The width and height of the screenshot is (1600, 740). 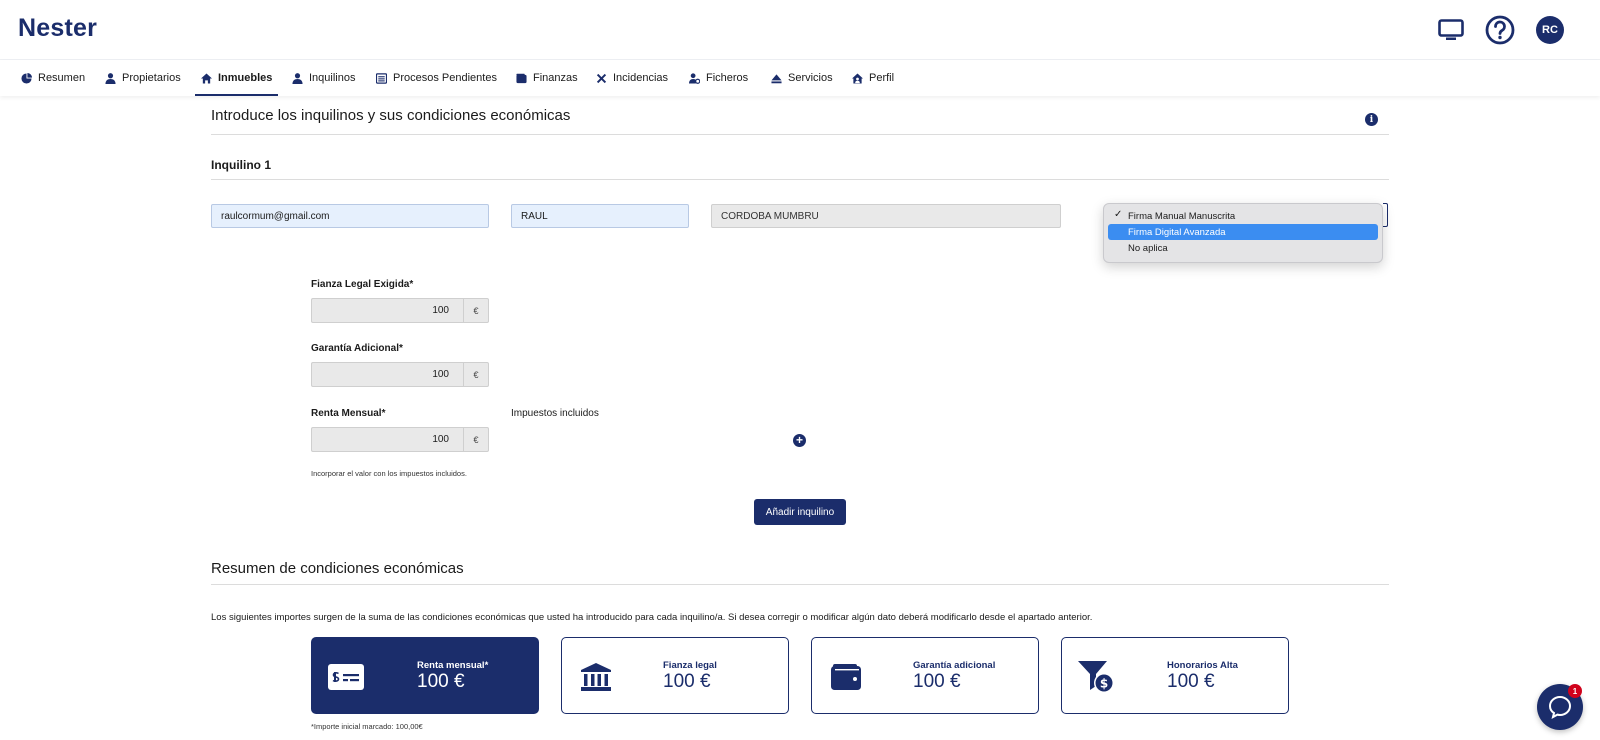 I want to click on nav-item-ficheros: Ficheros, so click(x=718, y=78).